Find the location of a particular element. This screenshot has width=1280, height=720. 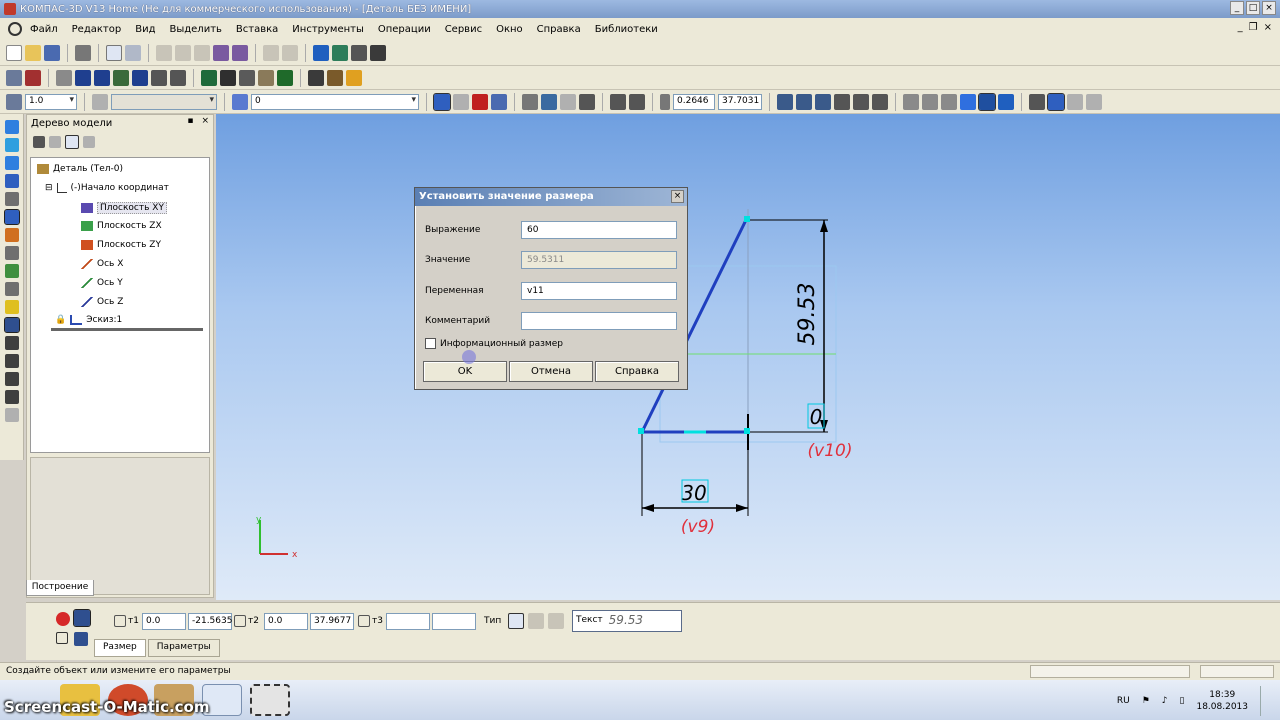

menu-tools: Инструменты is located at coordinates (328, 29).